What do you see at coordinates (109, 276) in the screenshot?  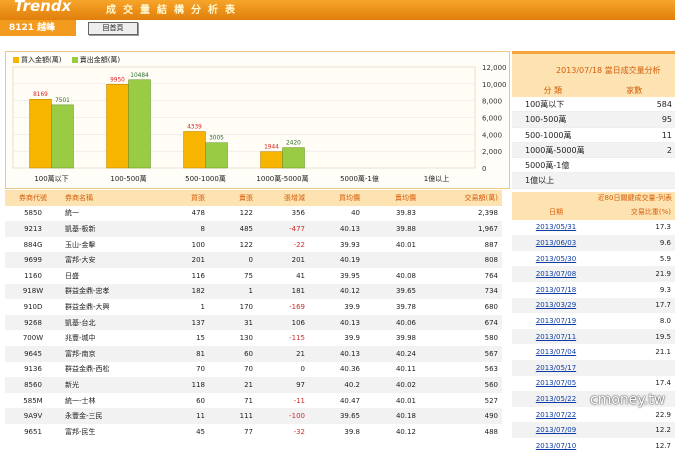 I see `broker-cell: 日盛` at bounding box center [109, 276].